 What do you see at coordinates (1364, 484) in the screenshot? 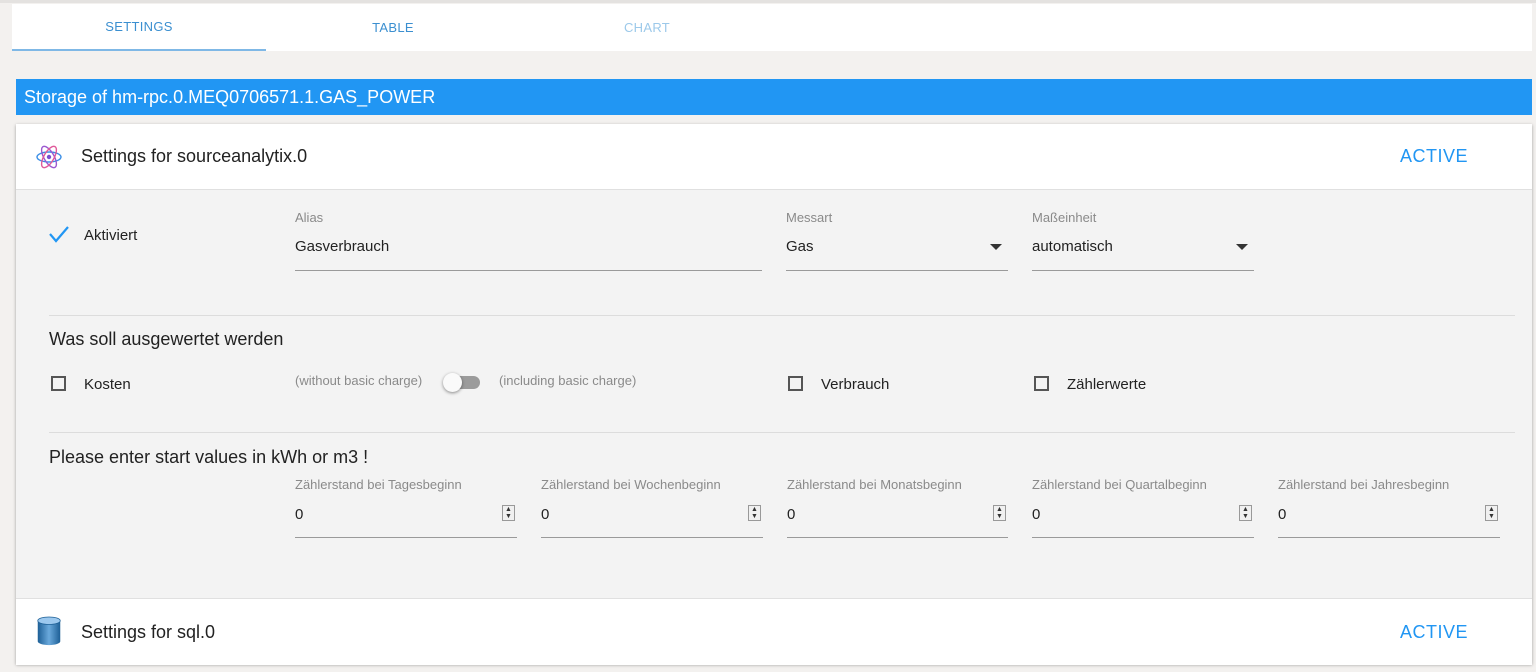
I see `start-value-label: Zählerstand bei Jahresbeginn` at bounding box center [1364, 484].